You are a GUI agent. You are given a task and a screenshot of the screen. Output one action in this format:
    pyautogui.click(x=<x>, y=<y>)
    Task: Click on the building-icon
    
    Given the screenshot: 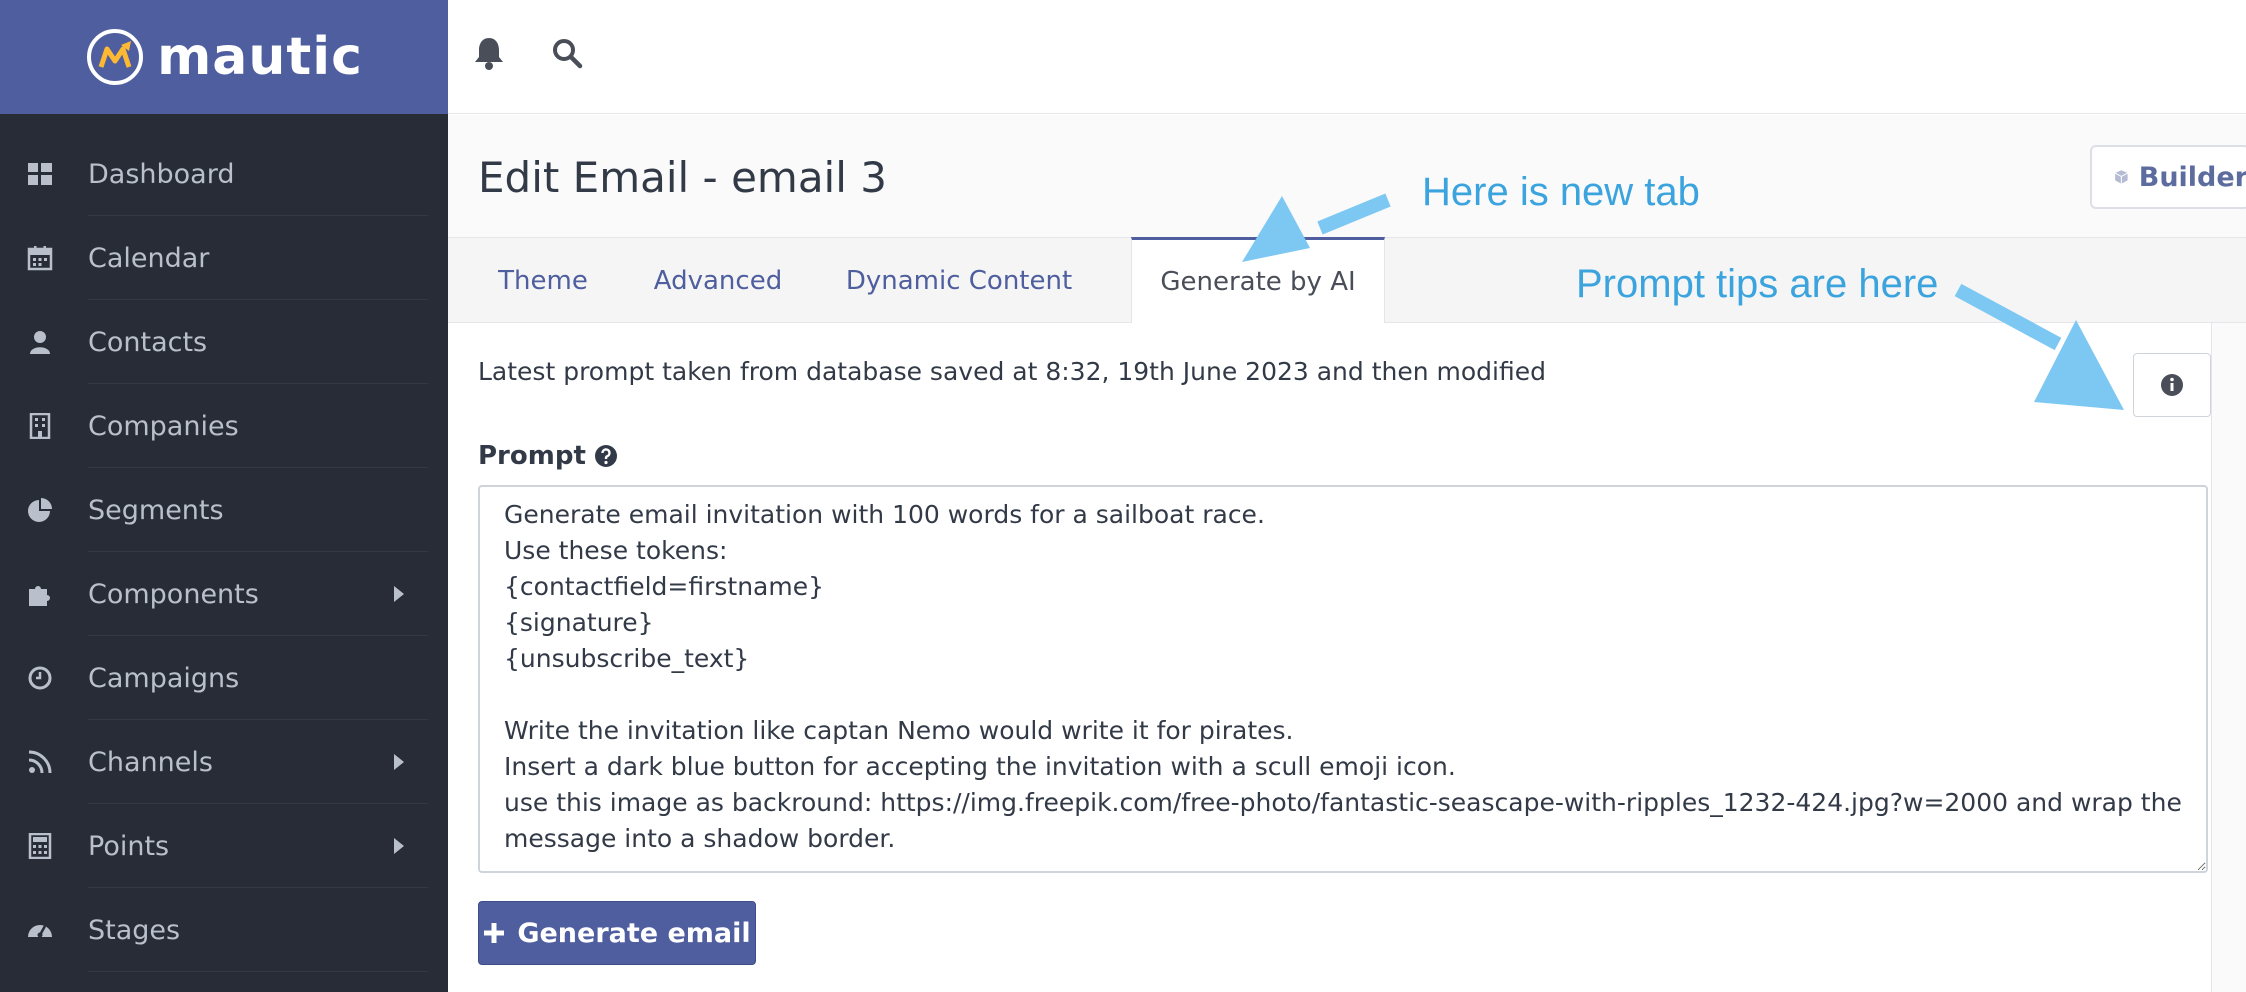 What is the action you would take?
    pyautogui.click(x=40, y=426)
    